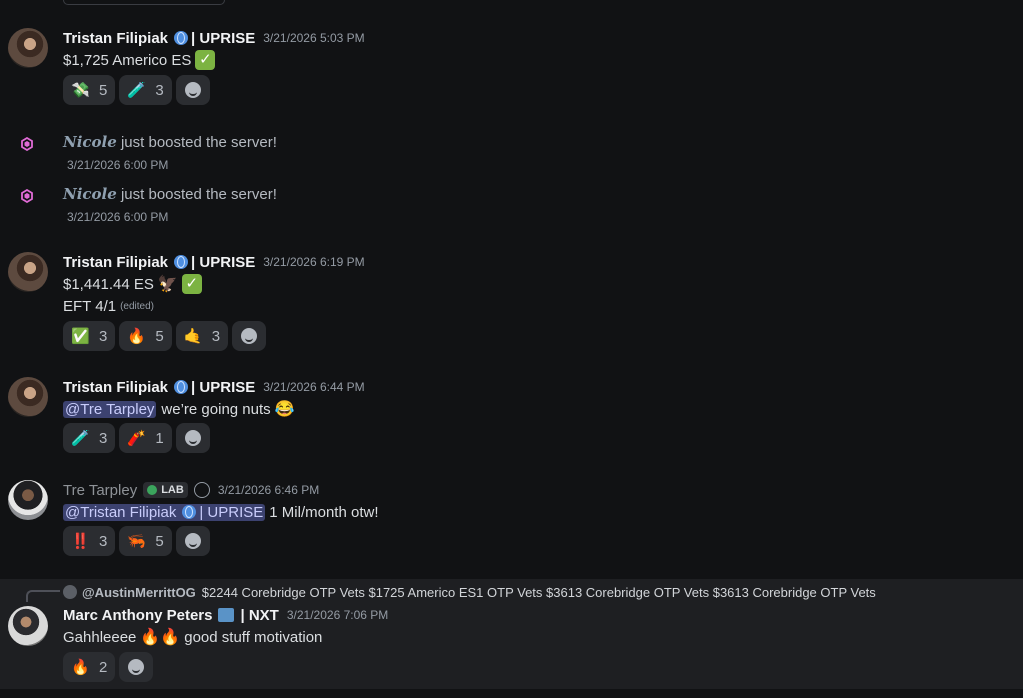  I want to click on boost-message: just boosted the server!, so click(198, 142).